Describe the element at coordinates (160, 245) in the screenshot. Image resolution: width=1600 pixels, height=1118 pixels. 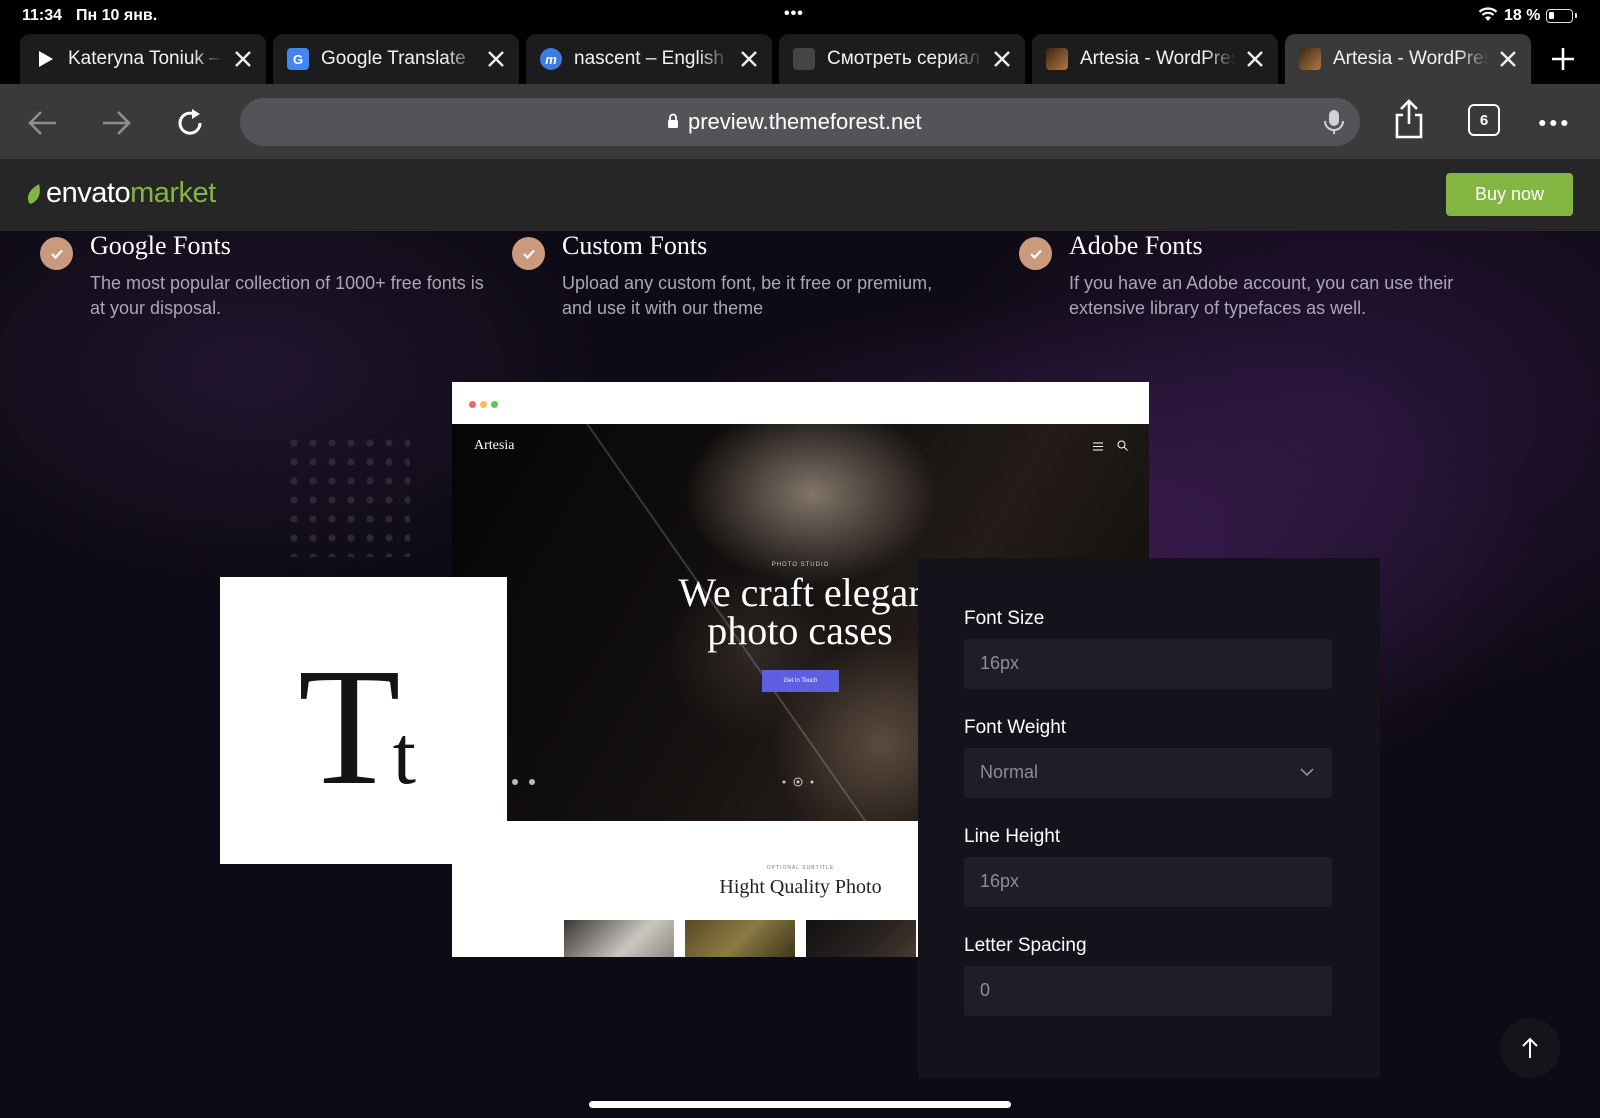
I see `feature-title: Google Fonts` at that location.